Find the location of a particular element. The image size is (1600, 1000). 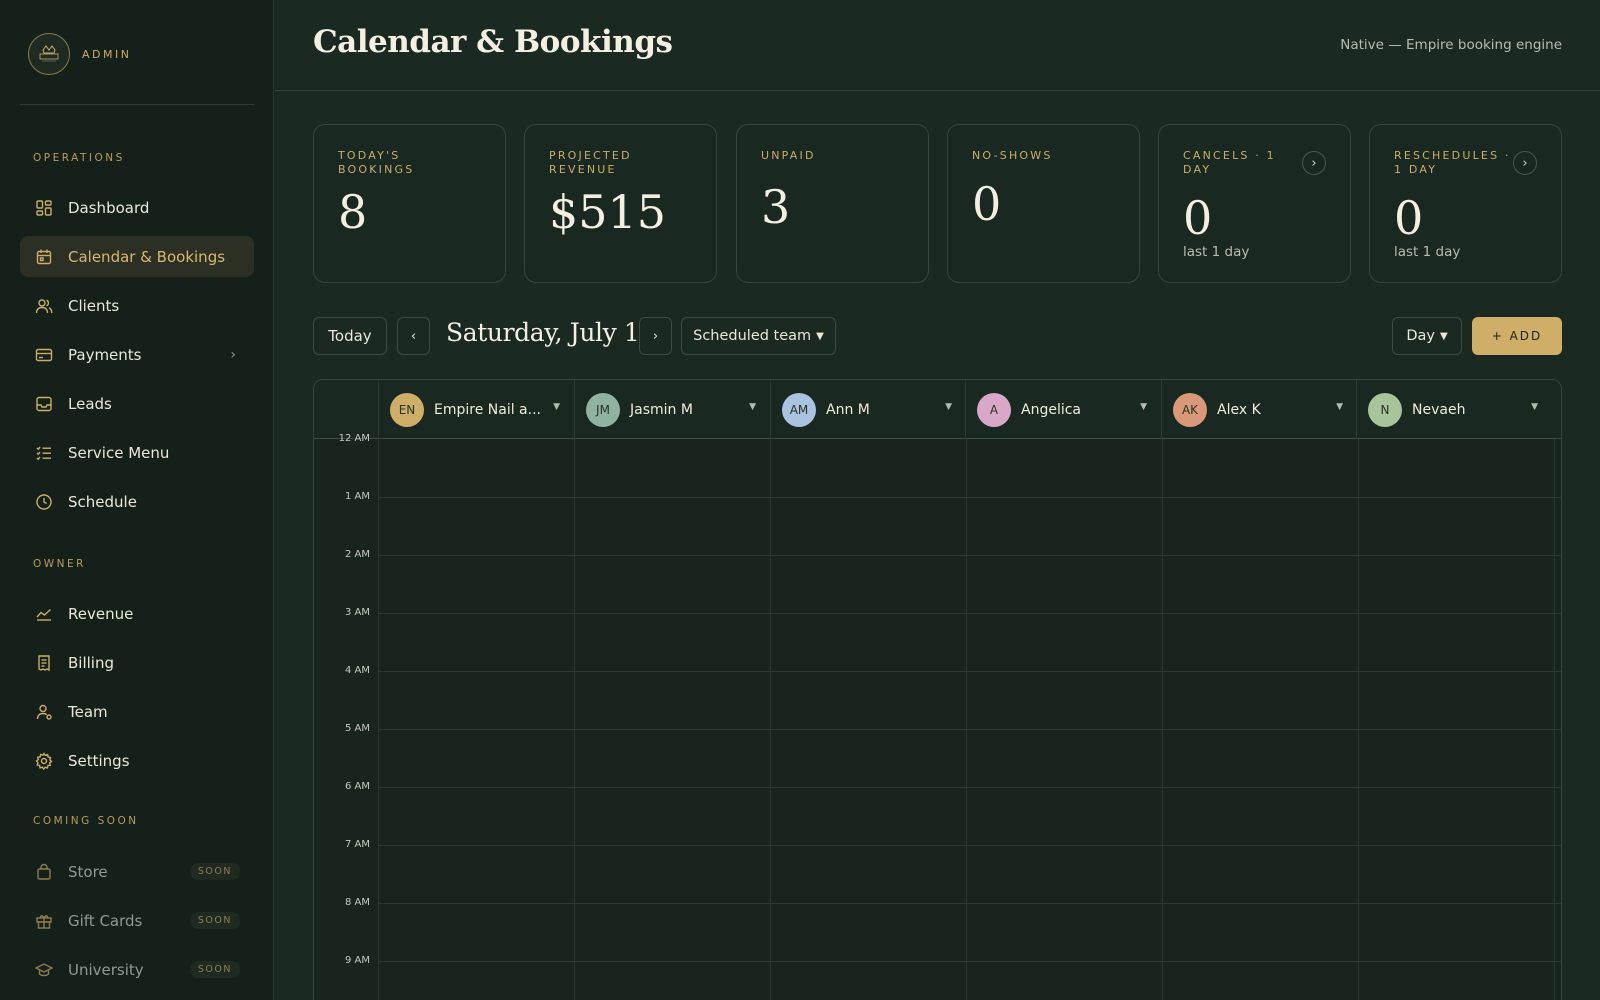

sidebar-item-service-menu: Service Menu is located at coordinates (137, 452).